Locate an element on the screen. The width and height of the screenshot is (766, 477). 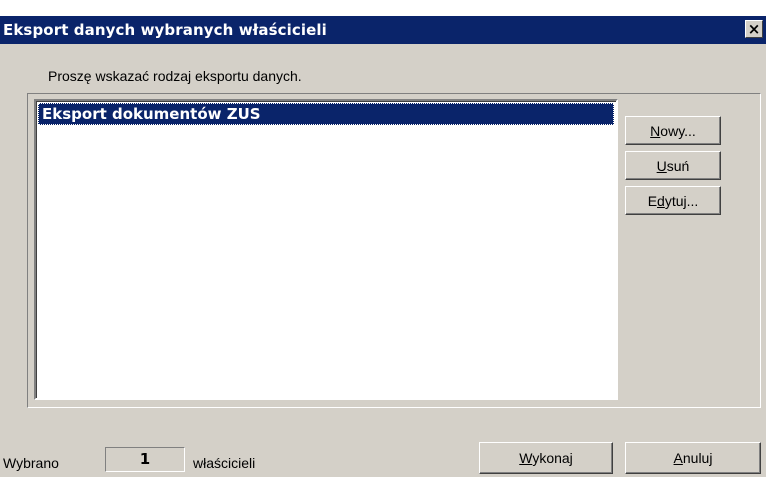
execute-button: Wykonaj is located at coordinates (546, 458).